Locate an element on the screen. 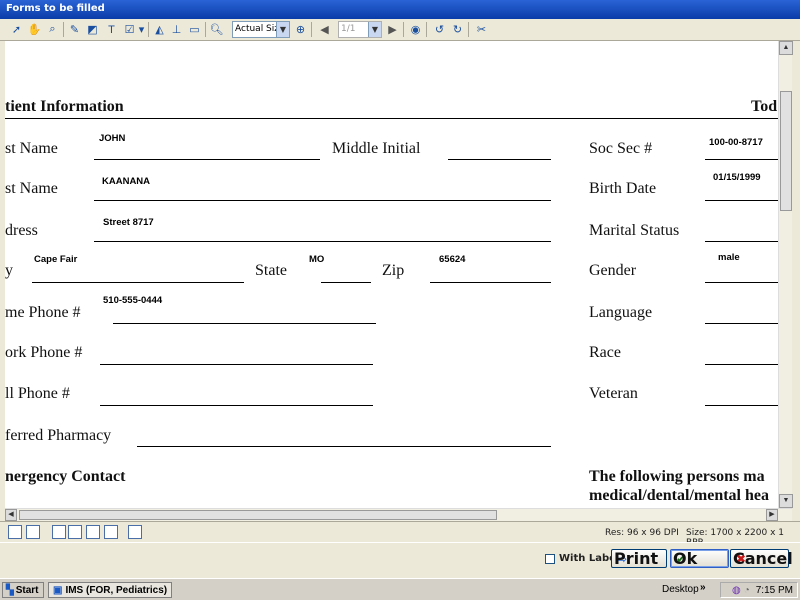  start-button: ▚ Start is located at coordinates (23, 590).